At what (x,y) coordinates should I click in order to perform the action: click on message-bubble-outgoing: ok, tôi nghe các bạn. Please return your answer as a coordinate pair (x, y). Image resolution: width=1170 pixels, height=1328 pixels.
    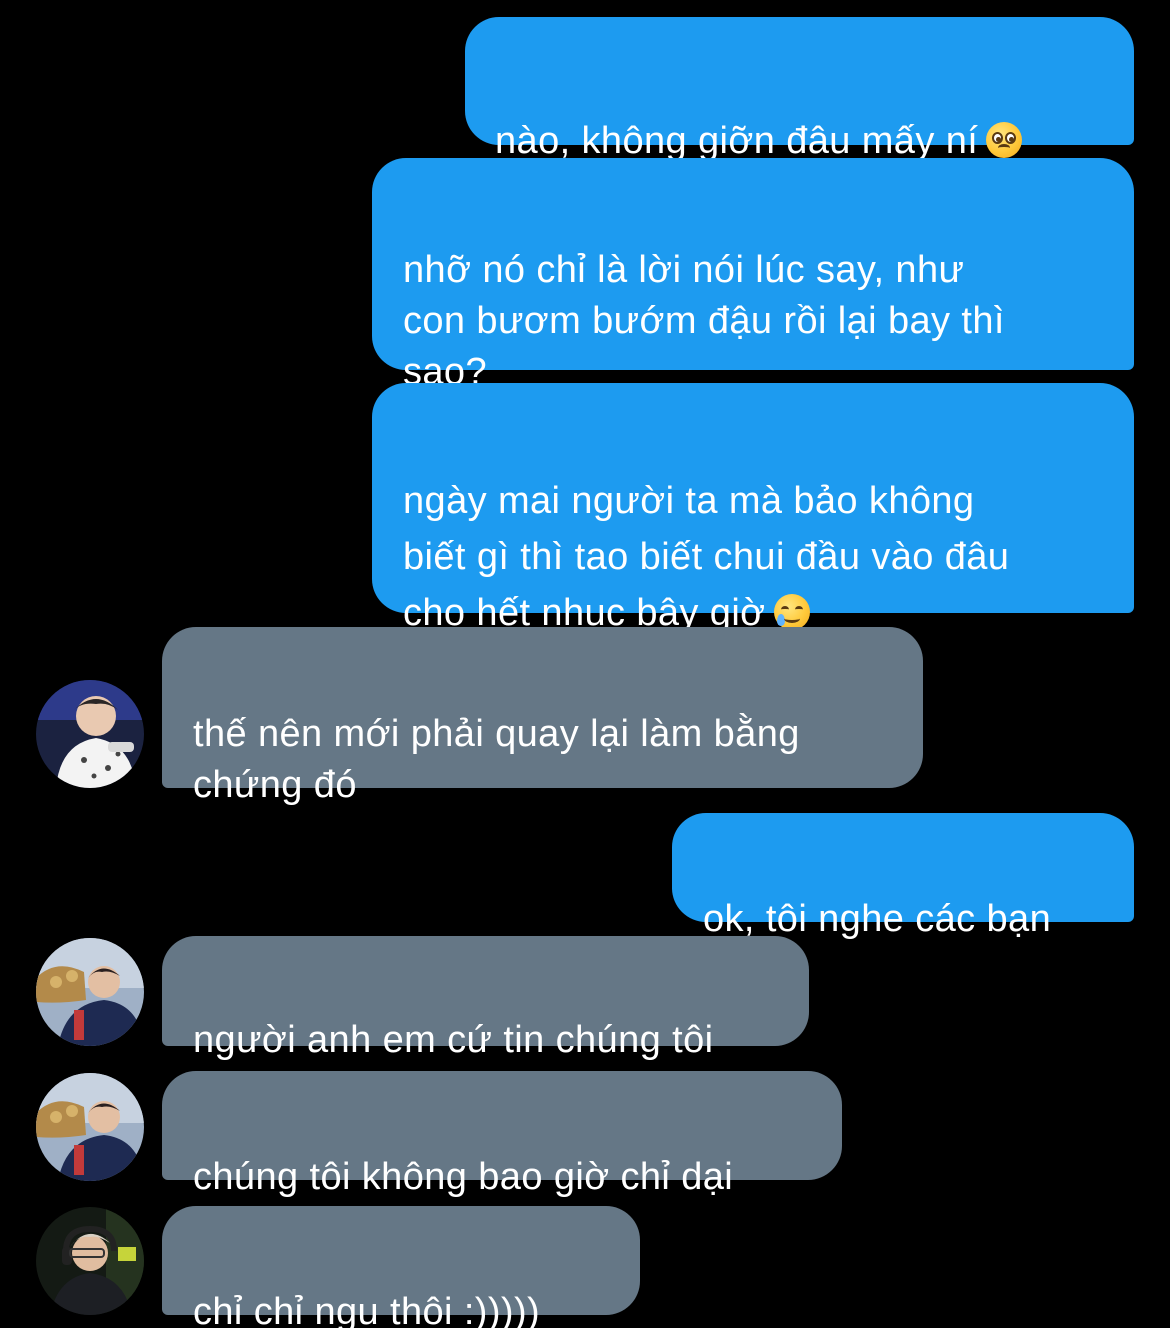
    Looking at the image, I should click on (903, 876).